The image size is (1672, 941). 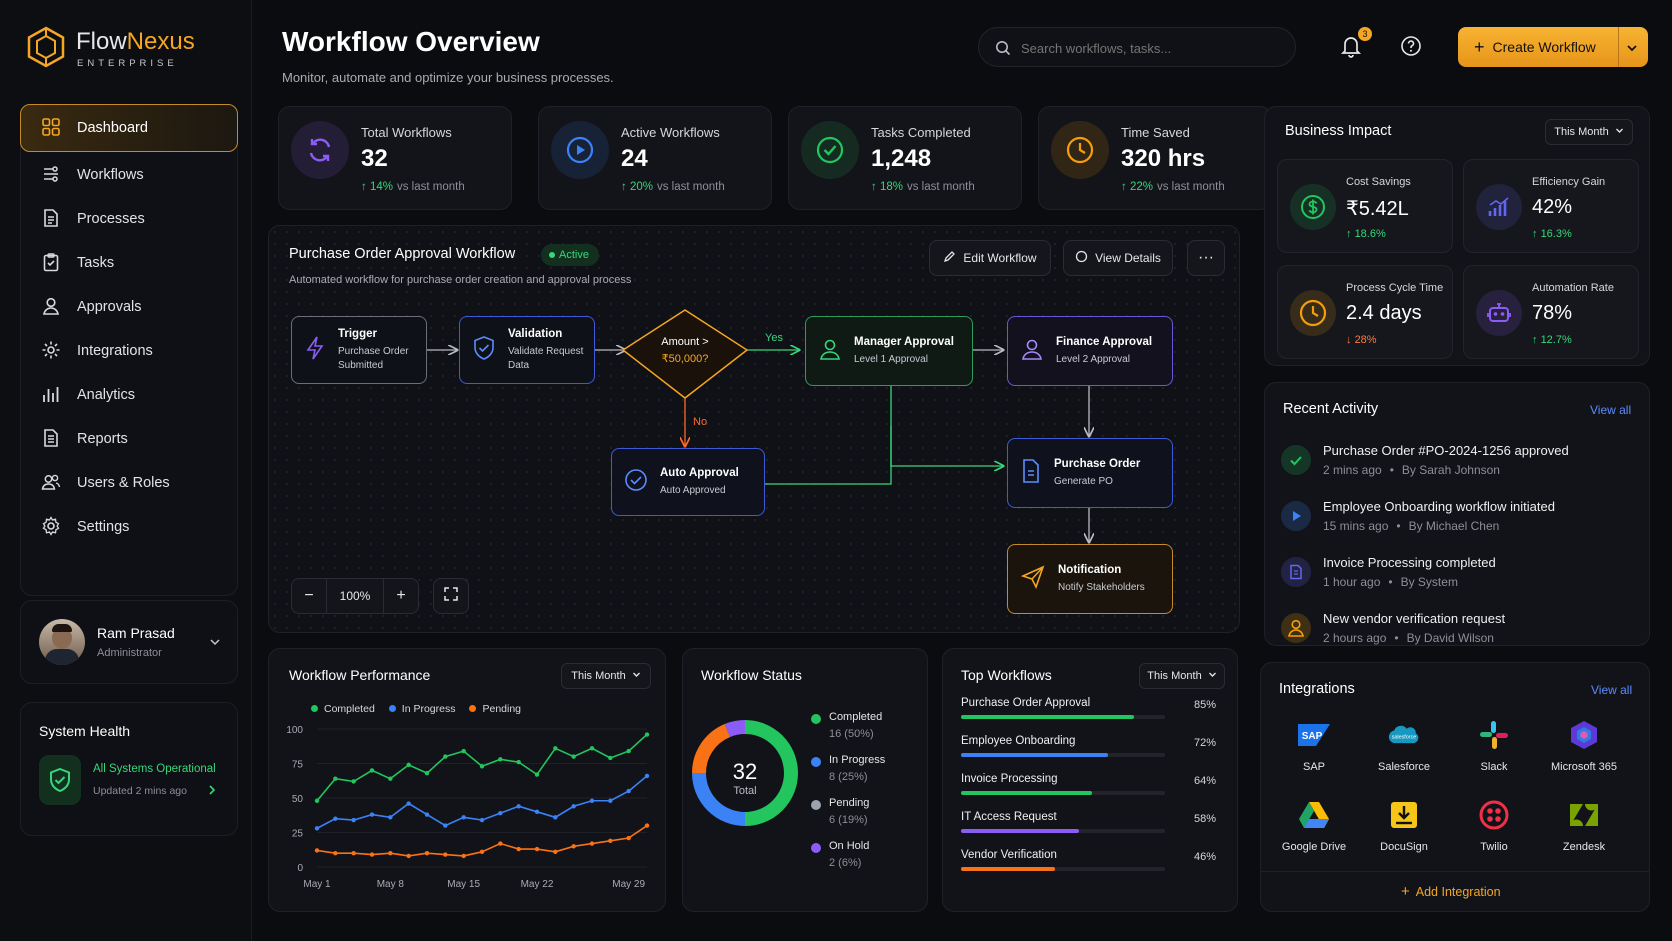 I want to click on chevron-right-icon, so click(x=212, y=792).